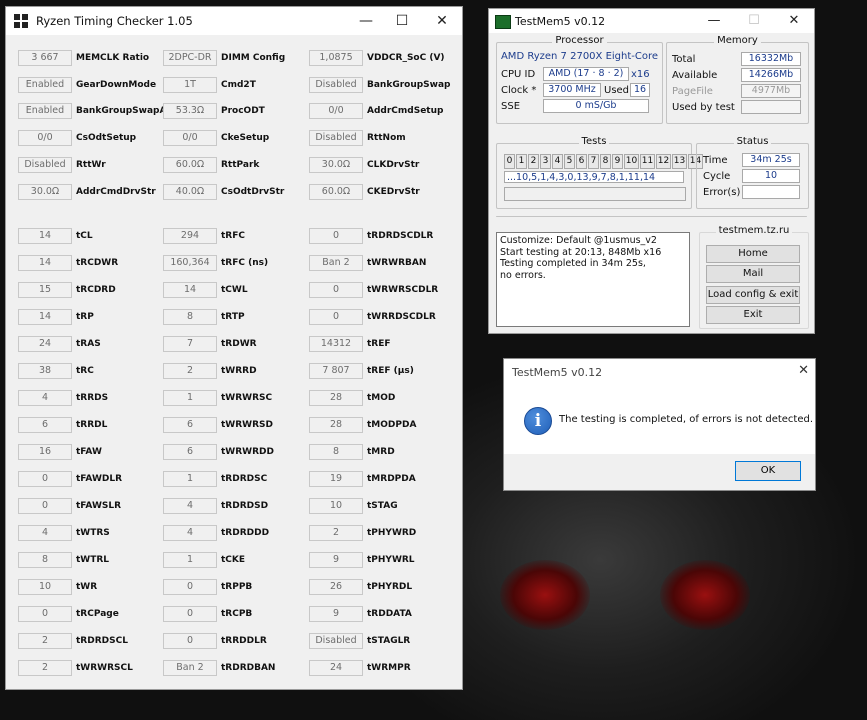  I want to click on timing-value-field: 38, so click(45, 371).